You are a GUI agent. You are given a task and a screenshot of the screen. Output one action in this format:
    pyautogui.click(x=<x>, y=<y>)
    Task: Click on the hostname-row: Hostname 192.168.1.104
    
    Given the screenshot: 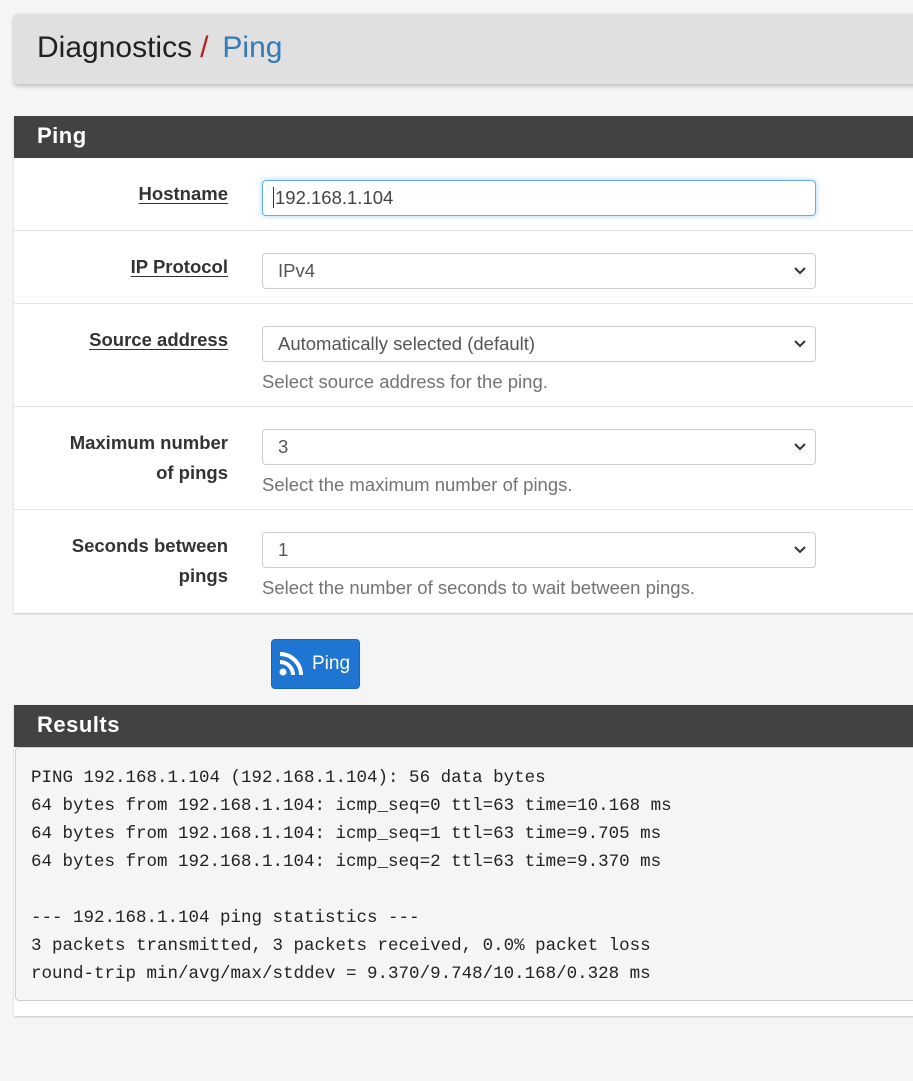 What is the action you would take?
    pyautogui.click(x=463, y=194)
    